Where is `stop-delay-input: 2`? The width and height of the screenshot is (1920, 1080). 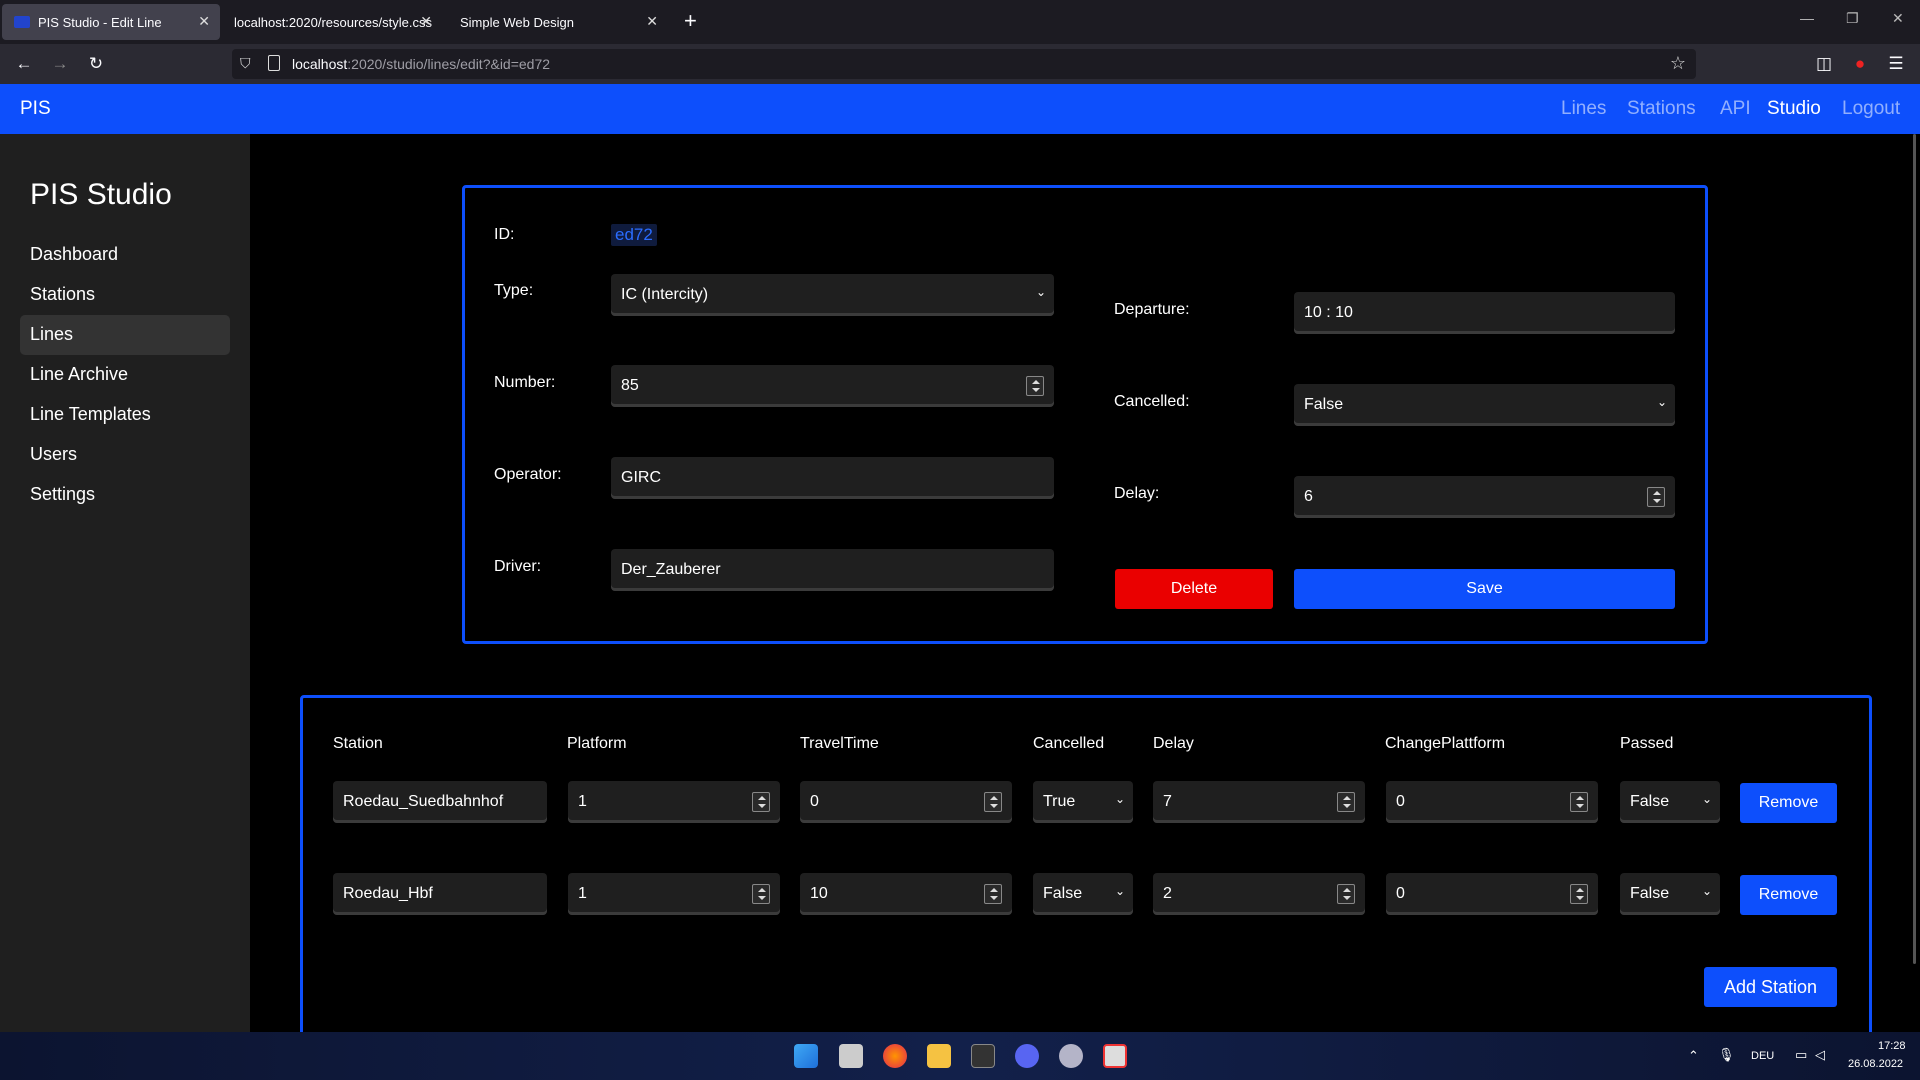
stop-delay-input: 2 is located at coordinates (1259, 894).